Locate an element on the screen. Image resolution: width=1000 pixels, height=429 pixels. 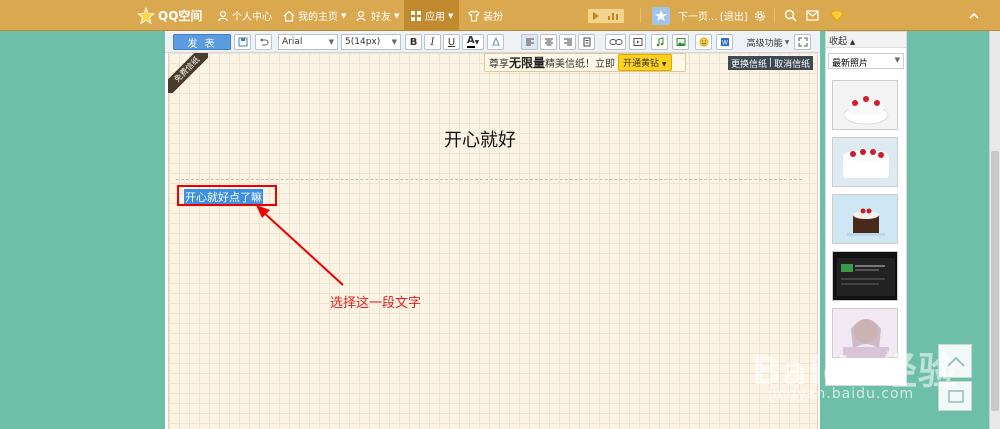
save-button is located at coordinates (242, 42).